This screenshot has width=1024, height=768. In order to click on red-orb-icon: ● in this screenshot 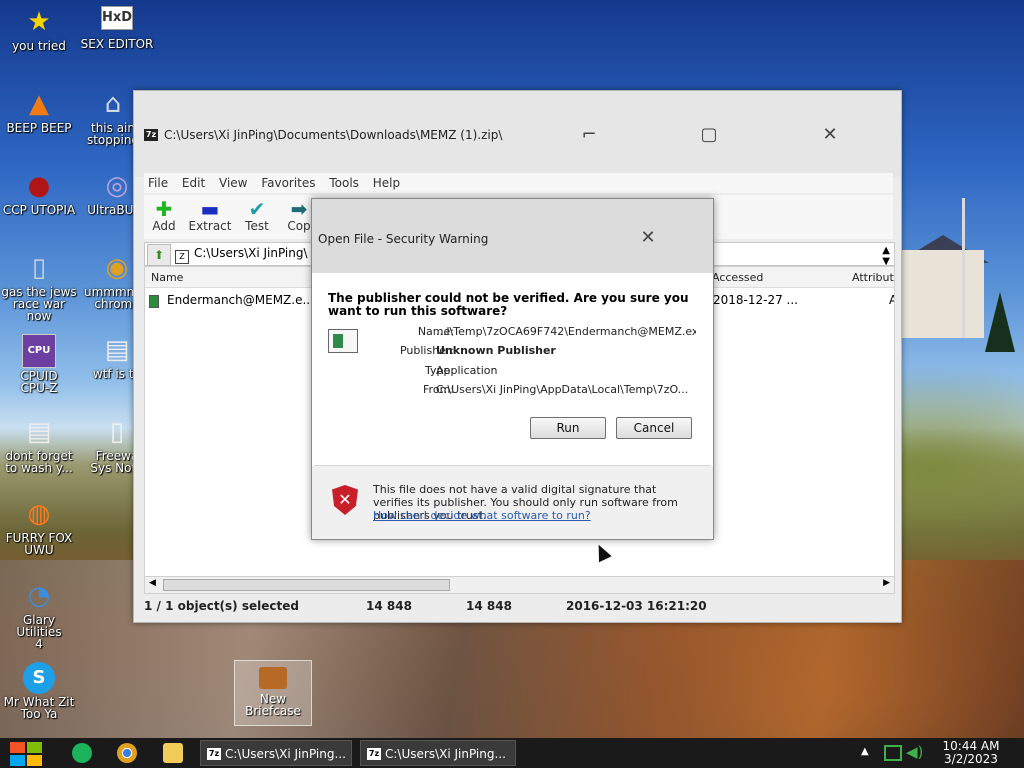, I will do `click(39, 186)`.